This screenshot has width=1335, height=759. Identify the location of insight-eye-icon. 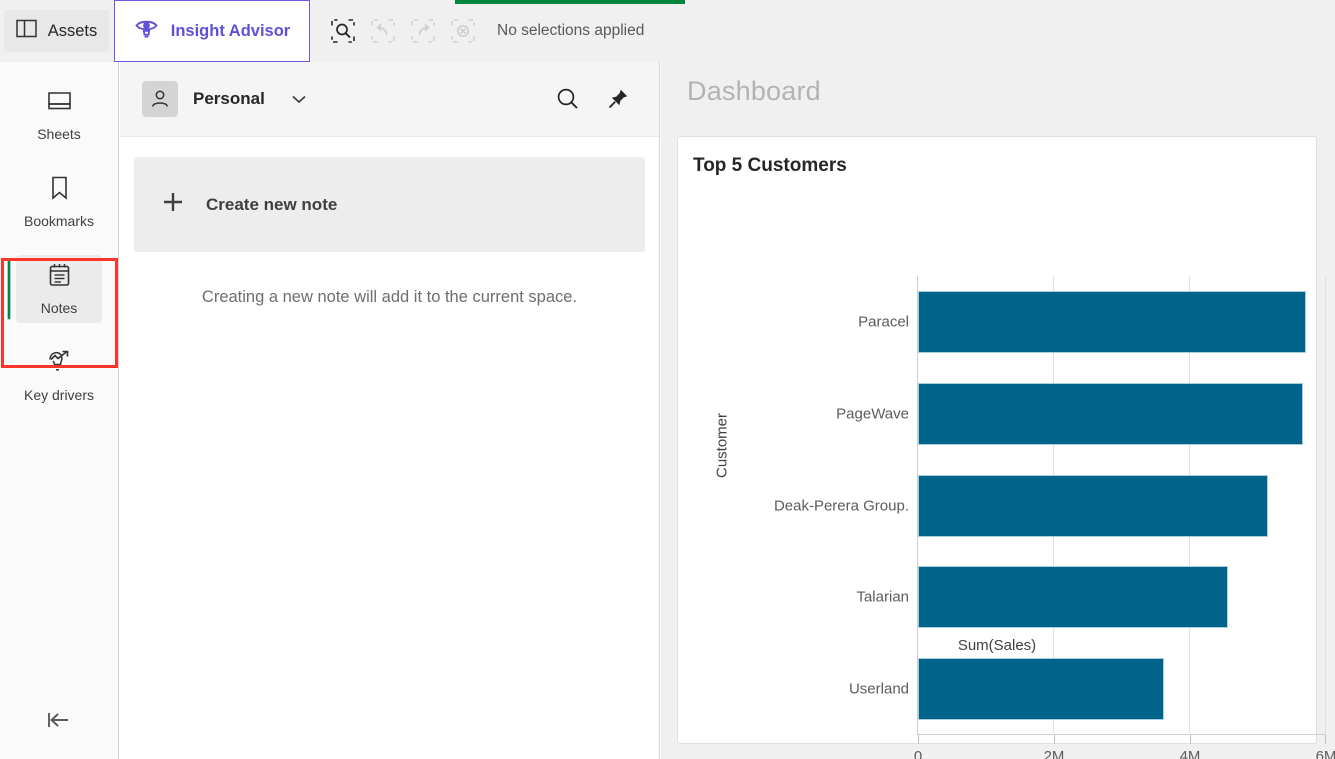
(146, 31).